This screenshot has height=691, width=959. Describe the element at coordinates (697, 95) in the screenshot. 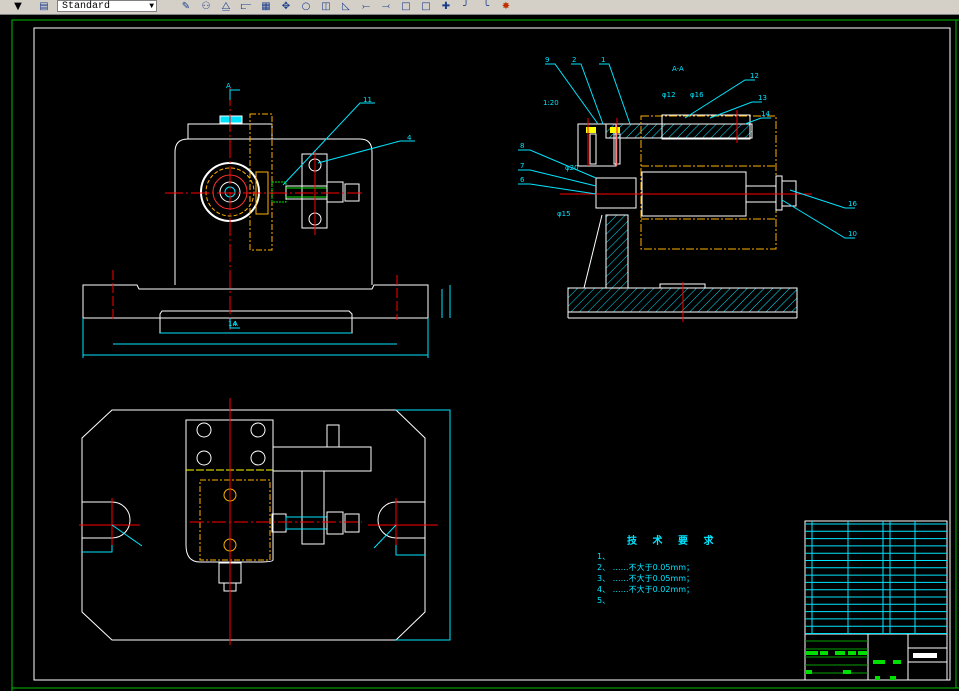

I see `fit-label-16: φ16` at that location.